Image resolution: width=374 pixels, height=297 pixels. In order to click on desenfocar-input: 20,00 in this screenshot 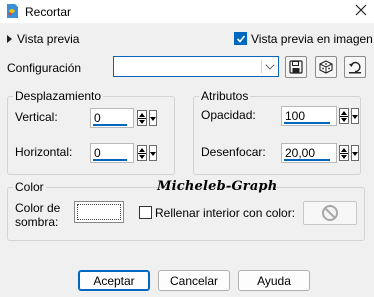, I will do `click(309, 153)`.